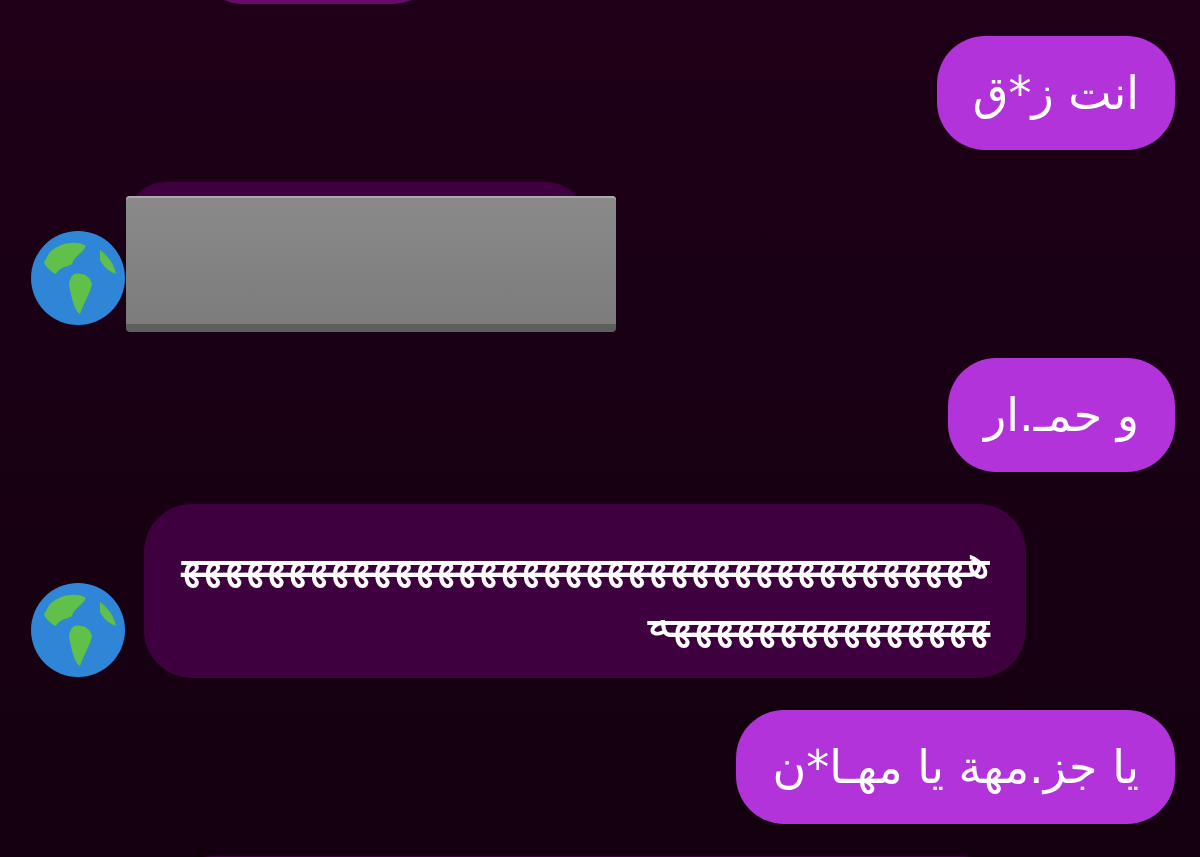  Describe the element at coordinates (1061, 415) in the screenshot. I see `message-bubble: و حمـ.ار` at that location.